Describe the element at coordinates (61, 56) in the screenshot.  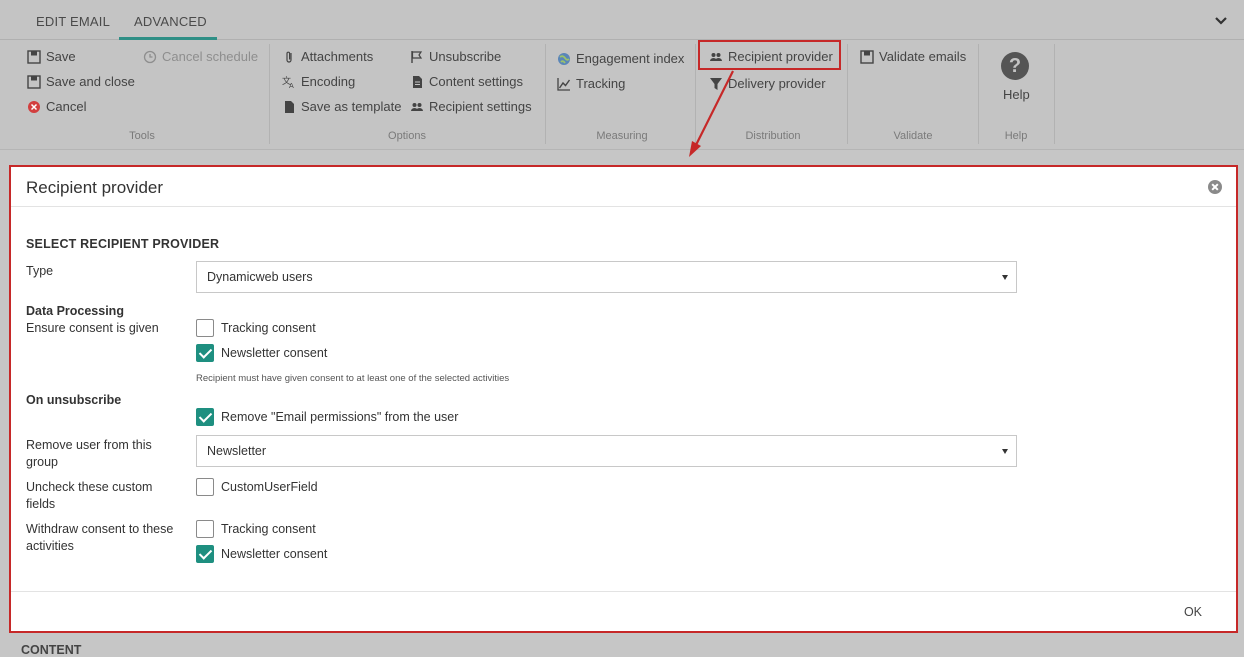
I see `save-label: Save` at that location.